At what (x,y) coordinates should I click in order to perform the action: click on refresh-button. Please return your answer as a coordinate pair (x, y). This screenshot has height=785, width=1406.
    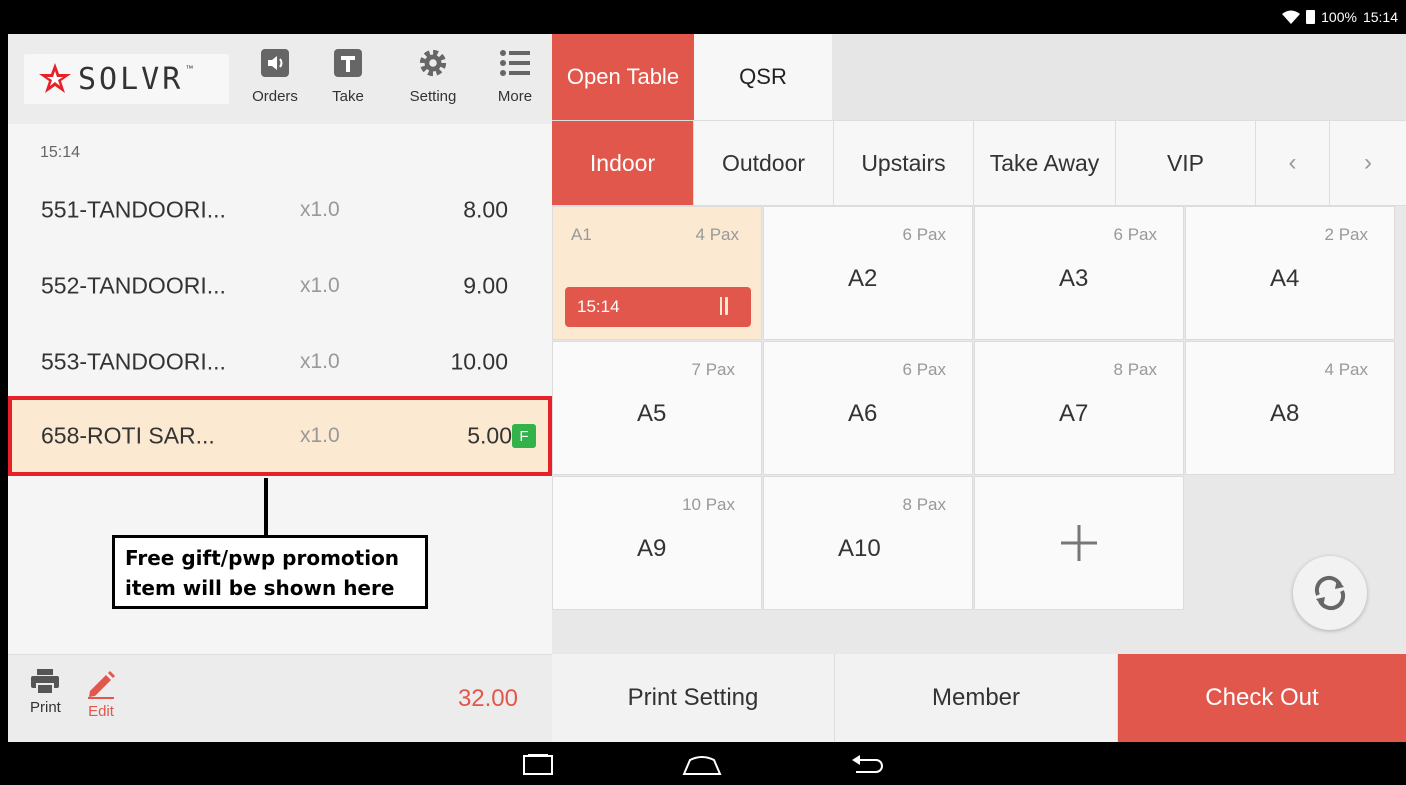
    Looking at the image, I should click on (1330, 593).